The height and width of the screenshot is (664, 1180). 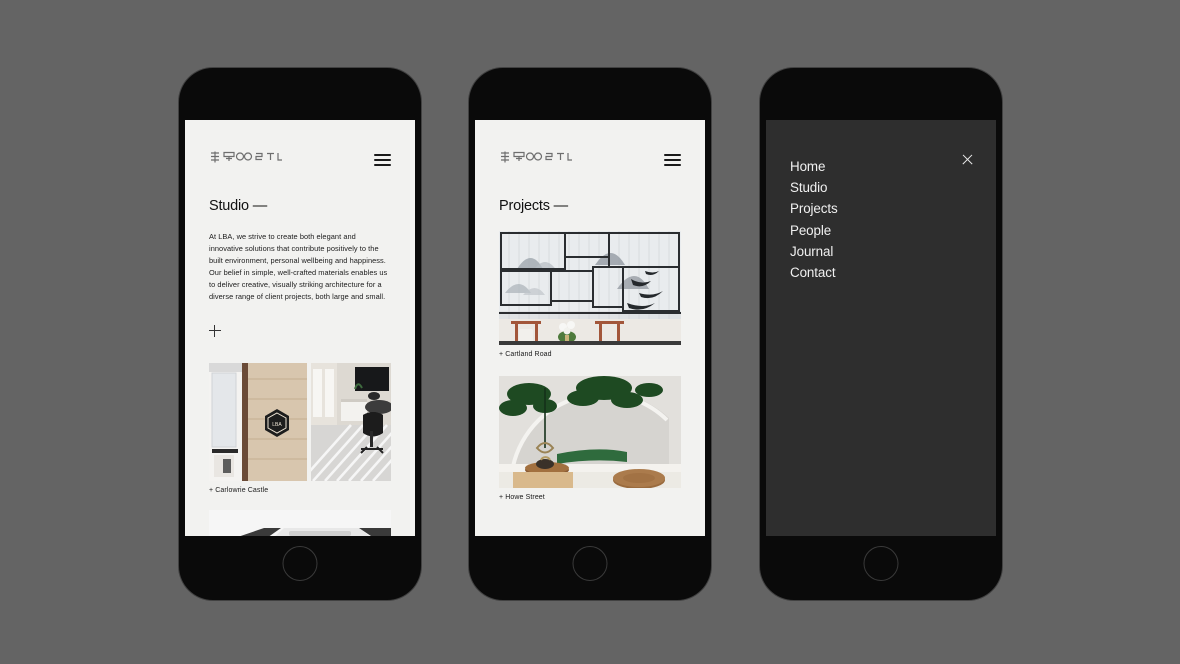 I want to click on nav-item-home: Home, so click(x=881, y=166).